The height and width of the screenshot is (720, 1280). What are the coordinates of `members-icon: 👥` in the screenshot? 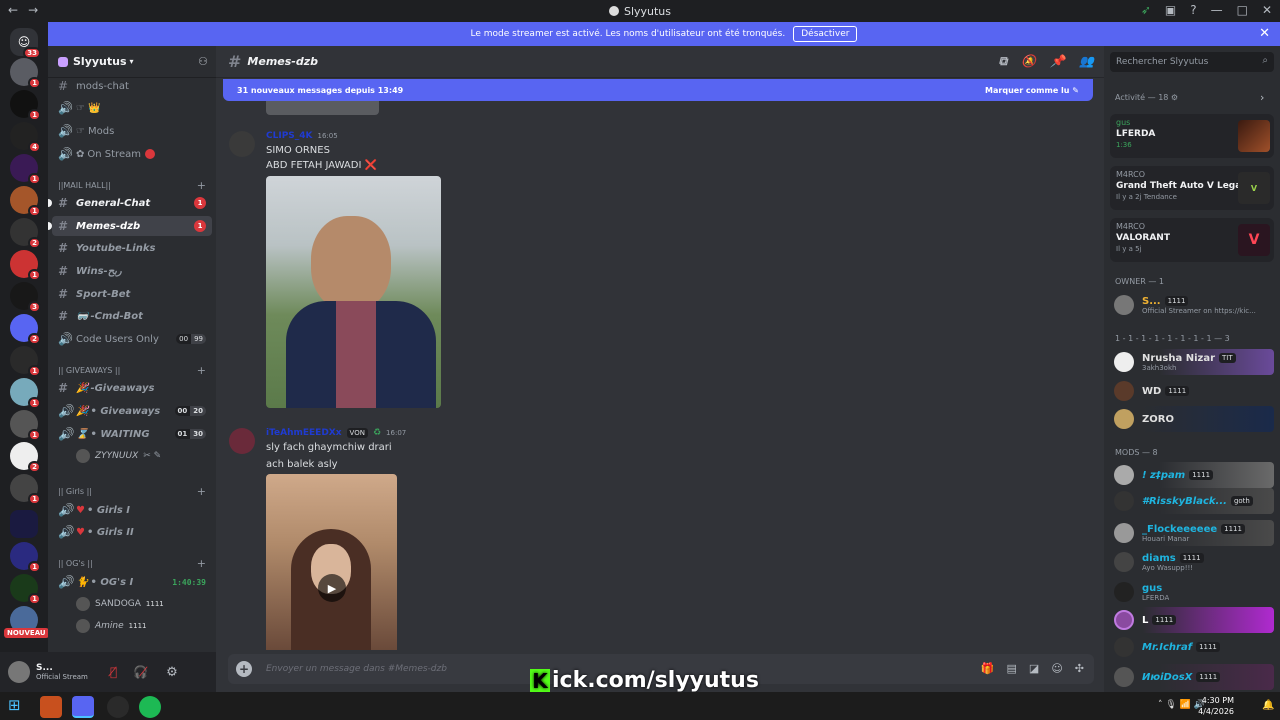 It's located at (1086, 61).